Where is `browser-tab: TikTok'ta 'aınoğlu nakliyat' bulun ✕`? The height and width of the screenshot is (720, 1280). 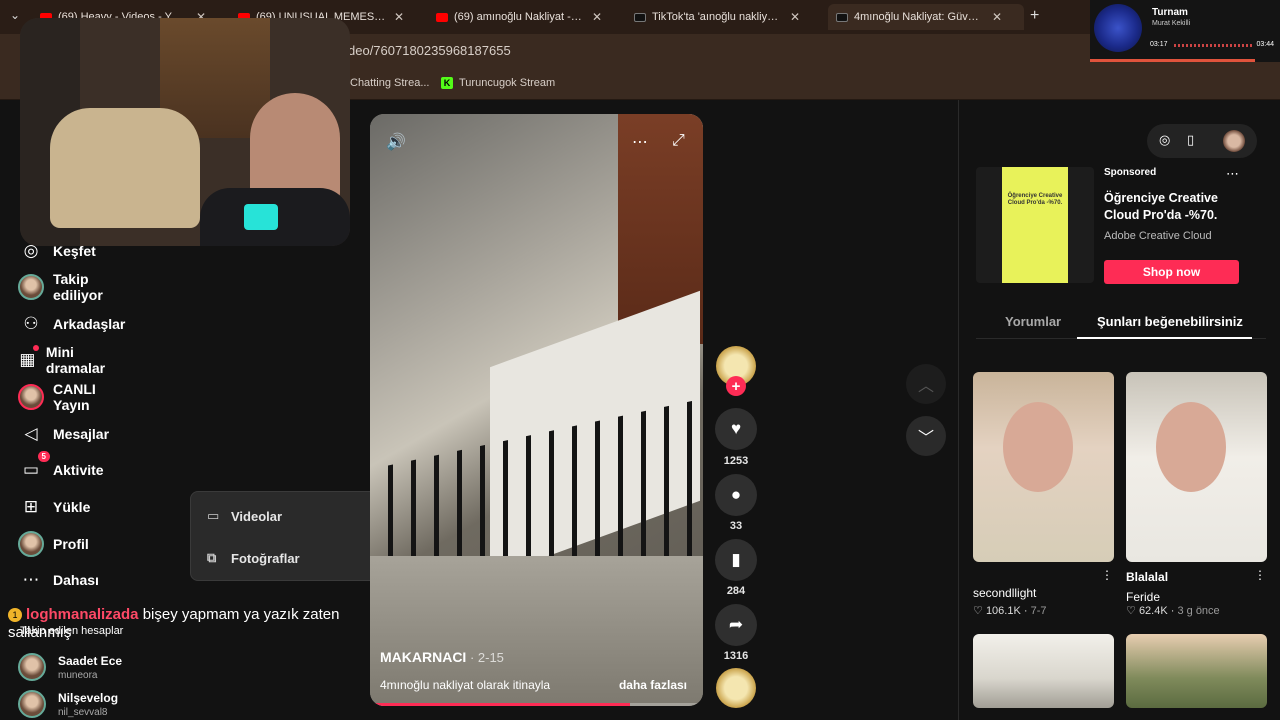
browser-tab: TikTok'ta 'aınoğlu nakliyat' bulun ✕ is located at coordinates (724, 17).